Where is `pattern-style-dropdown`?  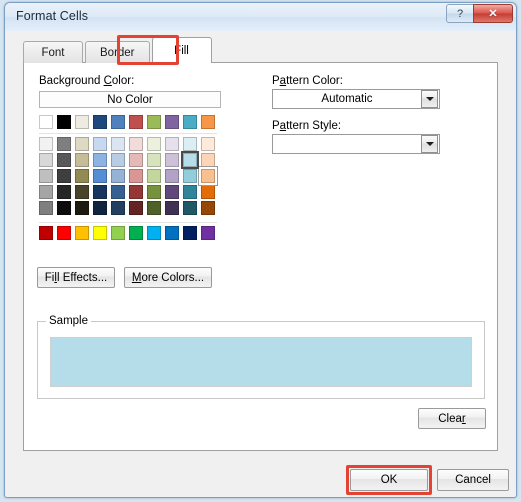 pattern-style-dropdown is located at coordinates (356, 144).